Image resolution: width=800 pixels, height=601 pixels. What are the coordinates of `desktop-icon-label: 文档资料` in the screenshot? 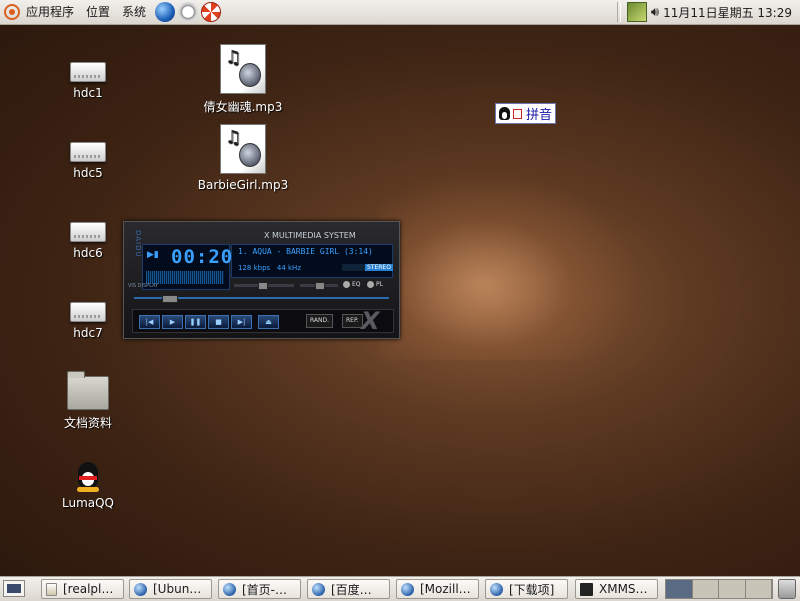 It's located at (87, 423).